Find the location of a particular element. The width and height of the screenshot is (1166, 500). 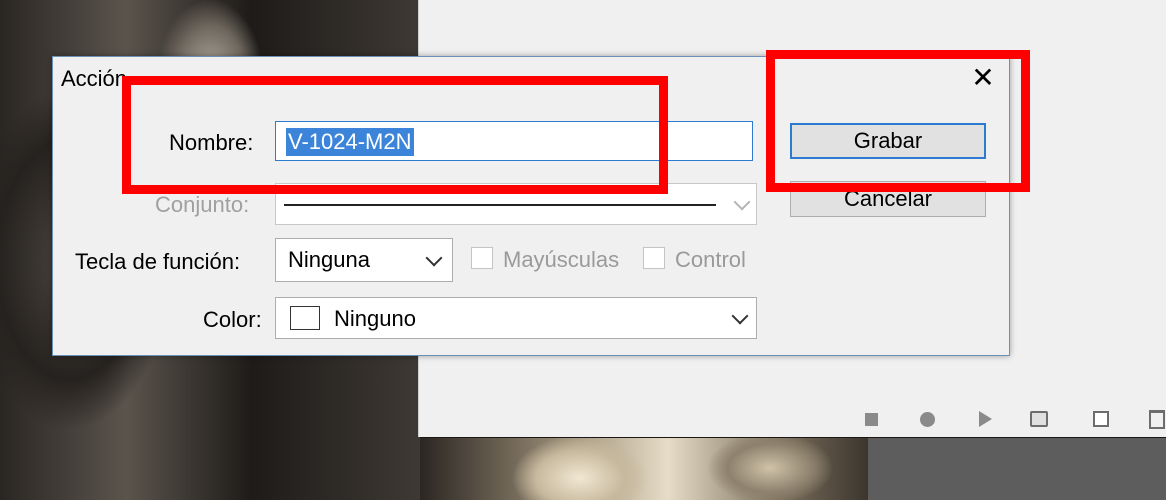

tecla-value: Ninguna is located at coordinates (329, 259).